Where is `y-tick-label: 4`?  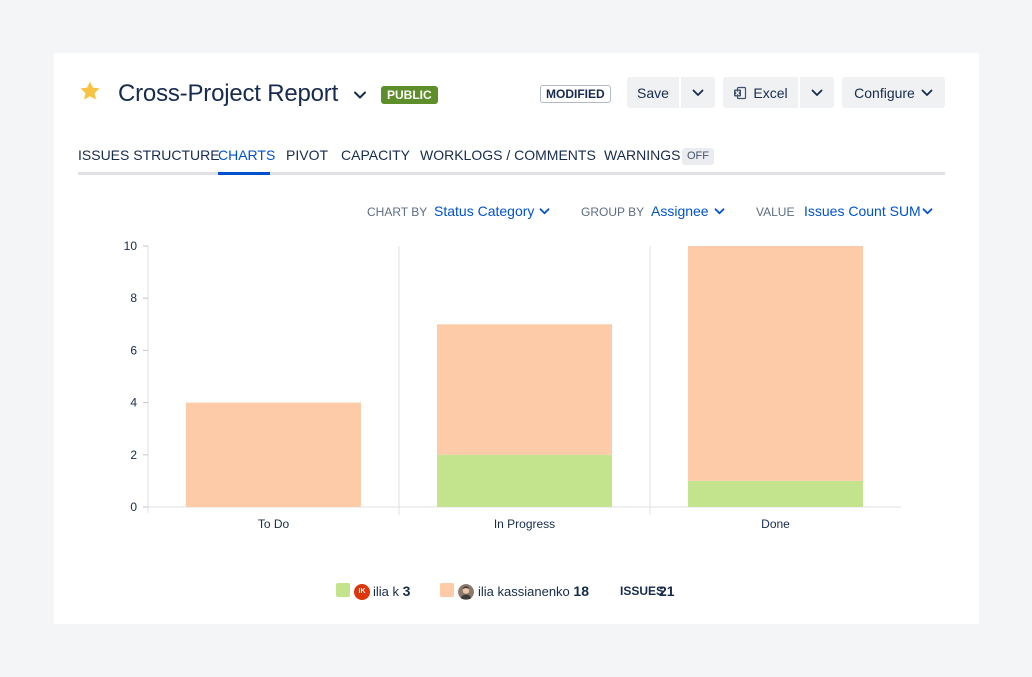
y-tick-label: 4 is located at coordinates (133, 403).